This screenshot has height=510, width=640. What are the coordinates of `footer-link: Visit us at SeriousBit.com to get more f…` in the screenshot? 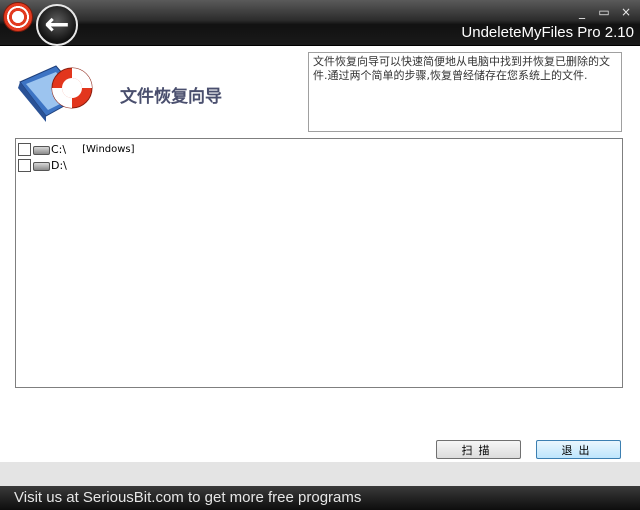 It's located at (320, 498).